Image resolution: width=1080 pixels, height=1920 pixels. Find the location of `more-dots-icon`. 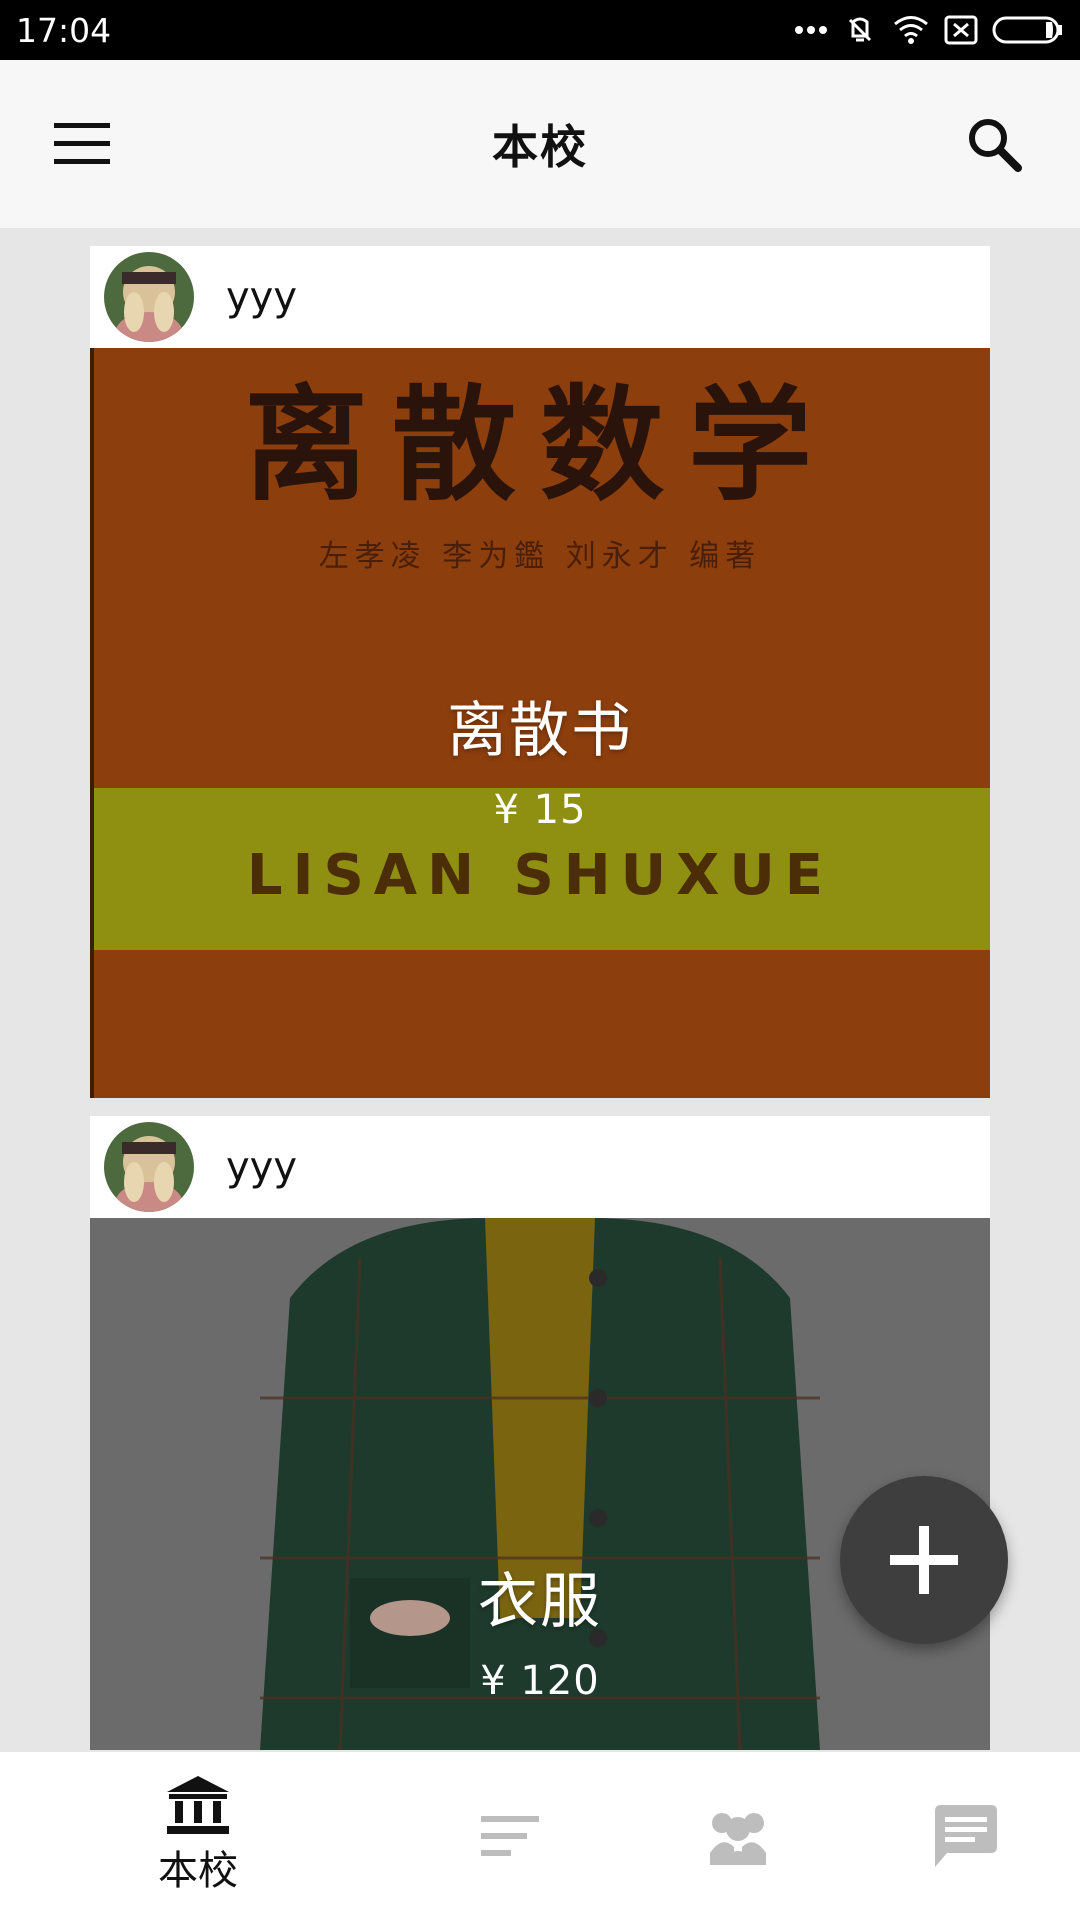

more-dots-icon is located at coordinates (811, 30).